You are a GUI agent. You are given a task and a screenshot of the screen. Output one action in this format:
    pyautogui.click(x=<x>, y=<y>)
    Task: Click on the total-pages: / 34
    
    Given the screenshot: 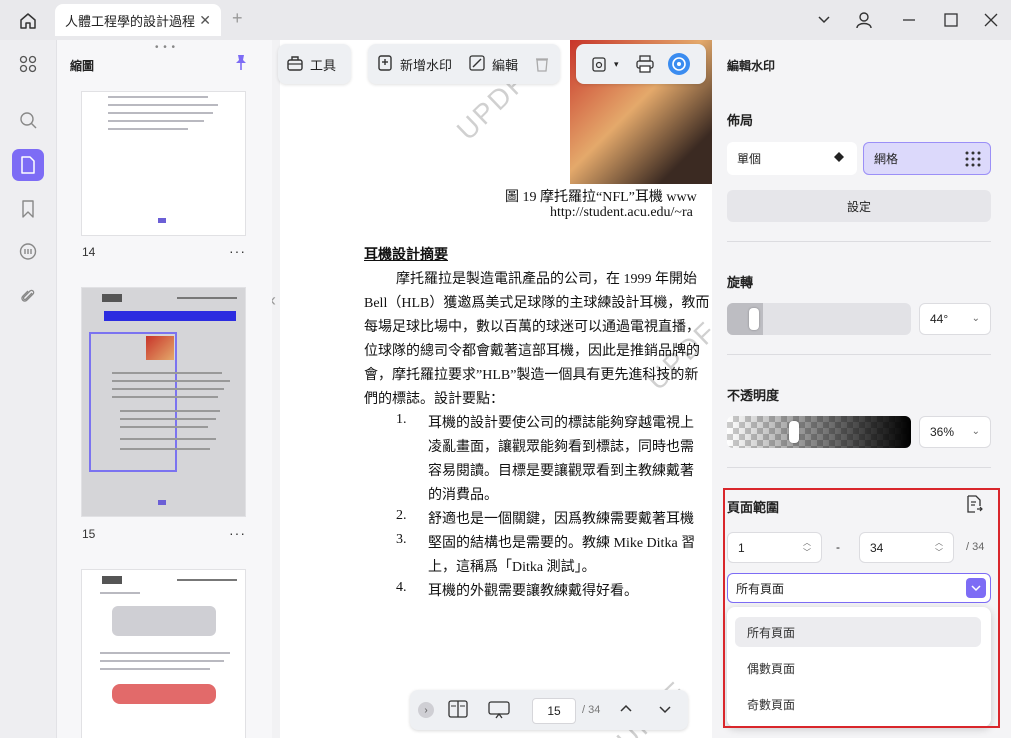 What is the action you would take?
    pyautogui.click(x=591, y=710)
    